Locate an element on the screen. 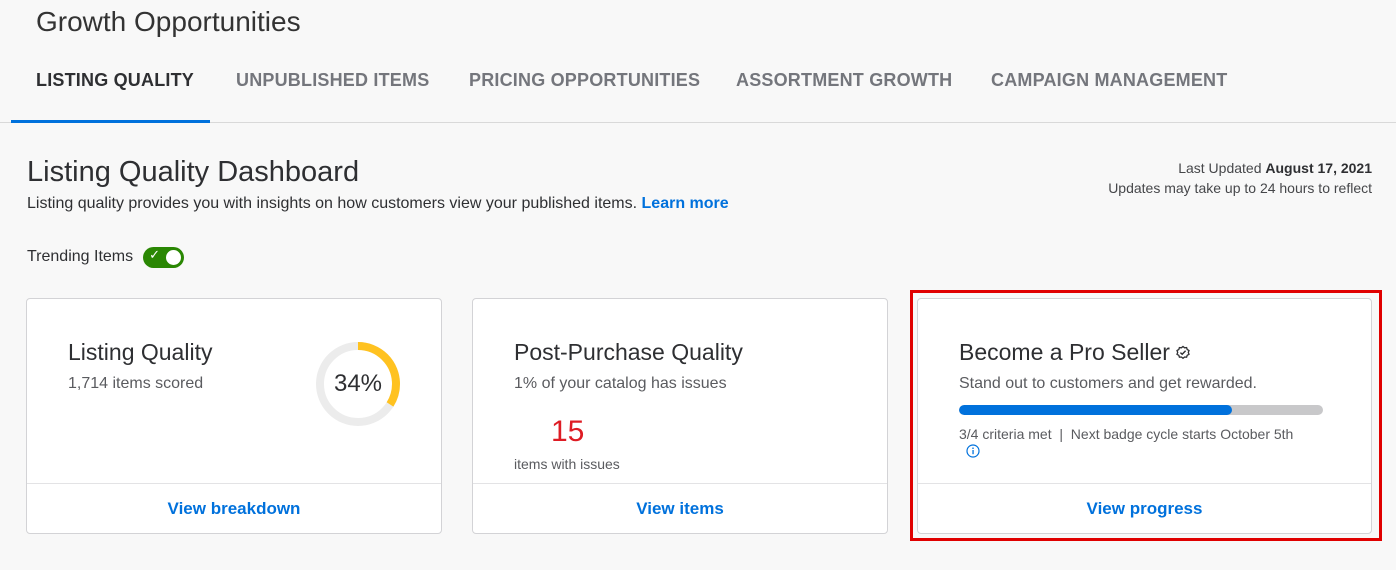 This screenshot has width=1396, height=570. pro-seller-title: Become a Pro Seller is located at coordinates (1064, 352).